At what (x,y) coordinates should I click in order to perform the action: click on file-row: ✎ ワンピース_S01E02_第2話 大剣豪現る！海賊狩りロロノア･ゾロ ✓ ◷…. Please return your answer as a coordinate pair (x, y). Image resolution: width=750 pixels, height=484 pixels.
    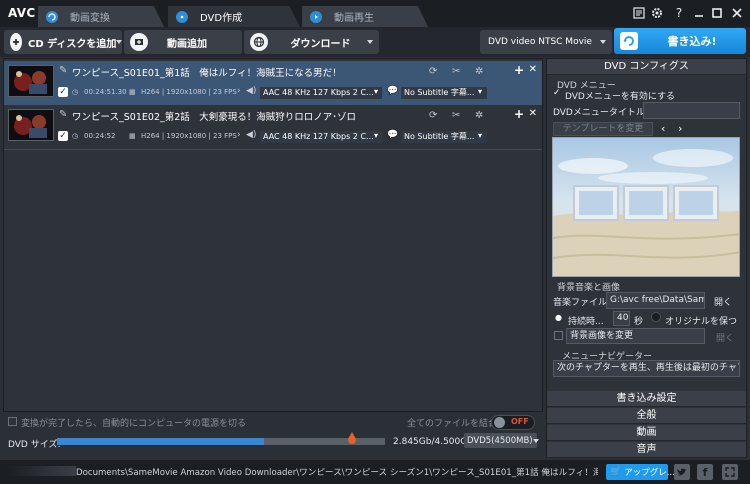
    Looking at the image, I should click on (273, 127).